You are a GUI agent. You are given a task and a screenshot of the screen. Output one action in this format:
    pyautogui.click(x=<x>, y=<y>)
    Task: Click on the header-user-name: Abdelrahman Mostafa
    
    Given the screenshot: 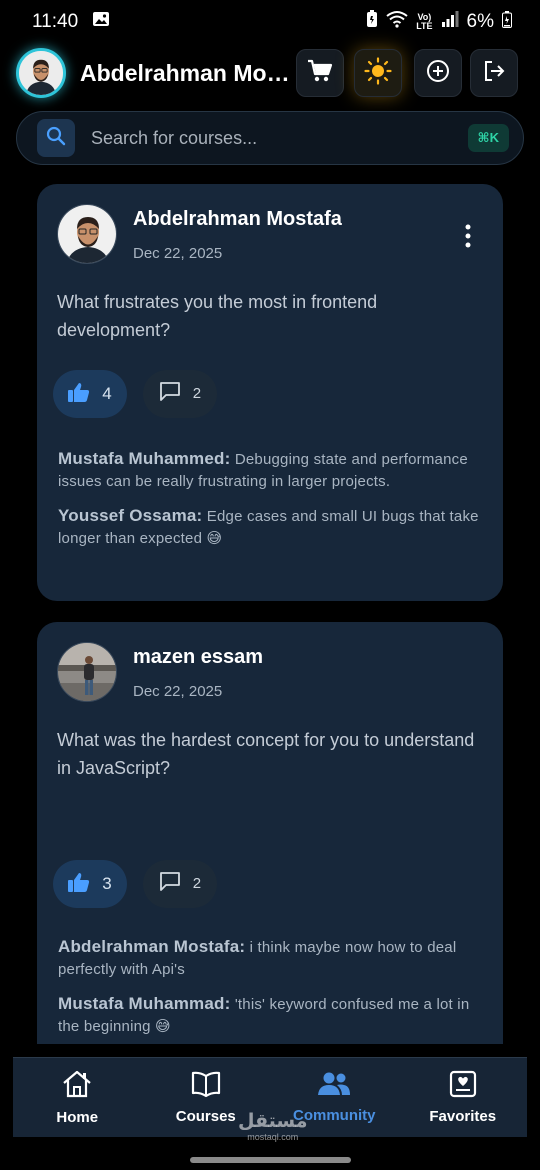 What is the action you would take?
    pyautogui.click(x=185, y=72)
    